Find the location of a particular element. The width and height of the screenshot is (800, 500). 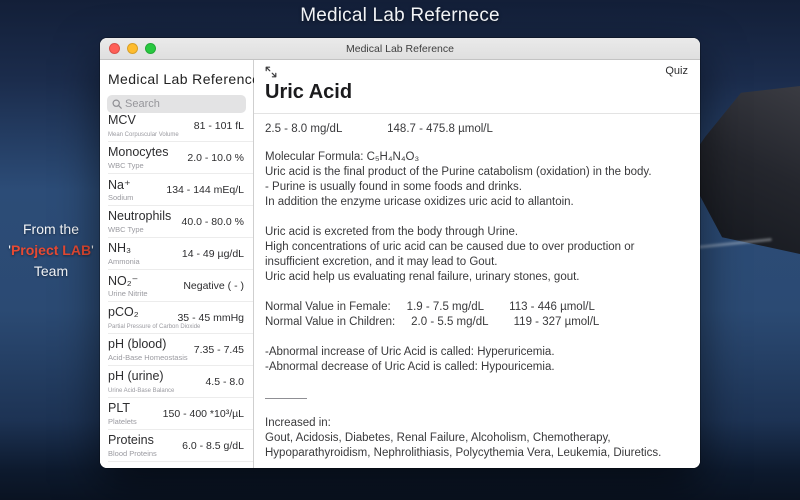

lab-item-name: Neutrophils is located at coordinates (140, 216).